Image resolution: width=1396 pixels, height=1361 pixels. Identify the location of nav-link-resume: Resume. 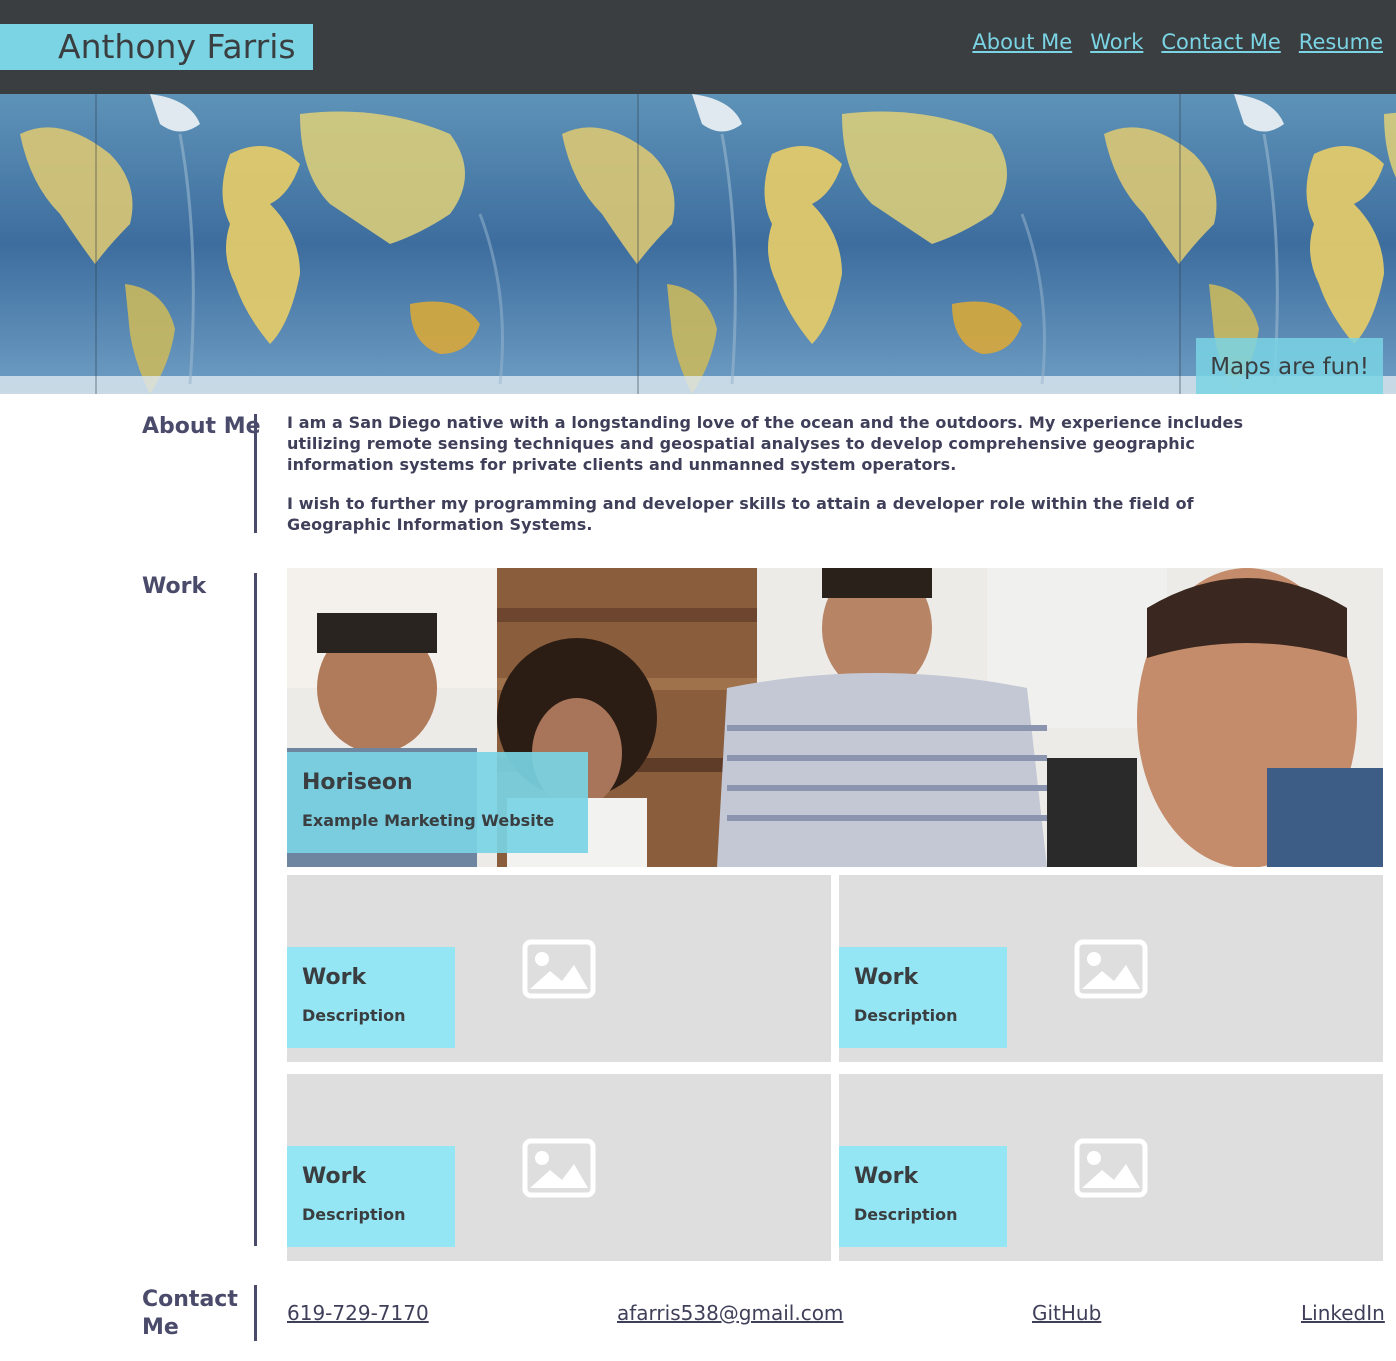
(1341, 42).